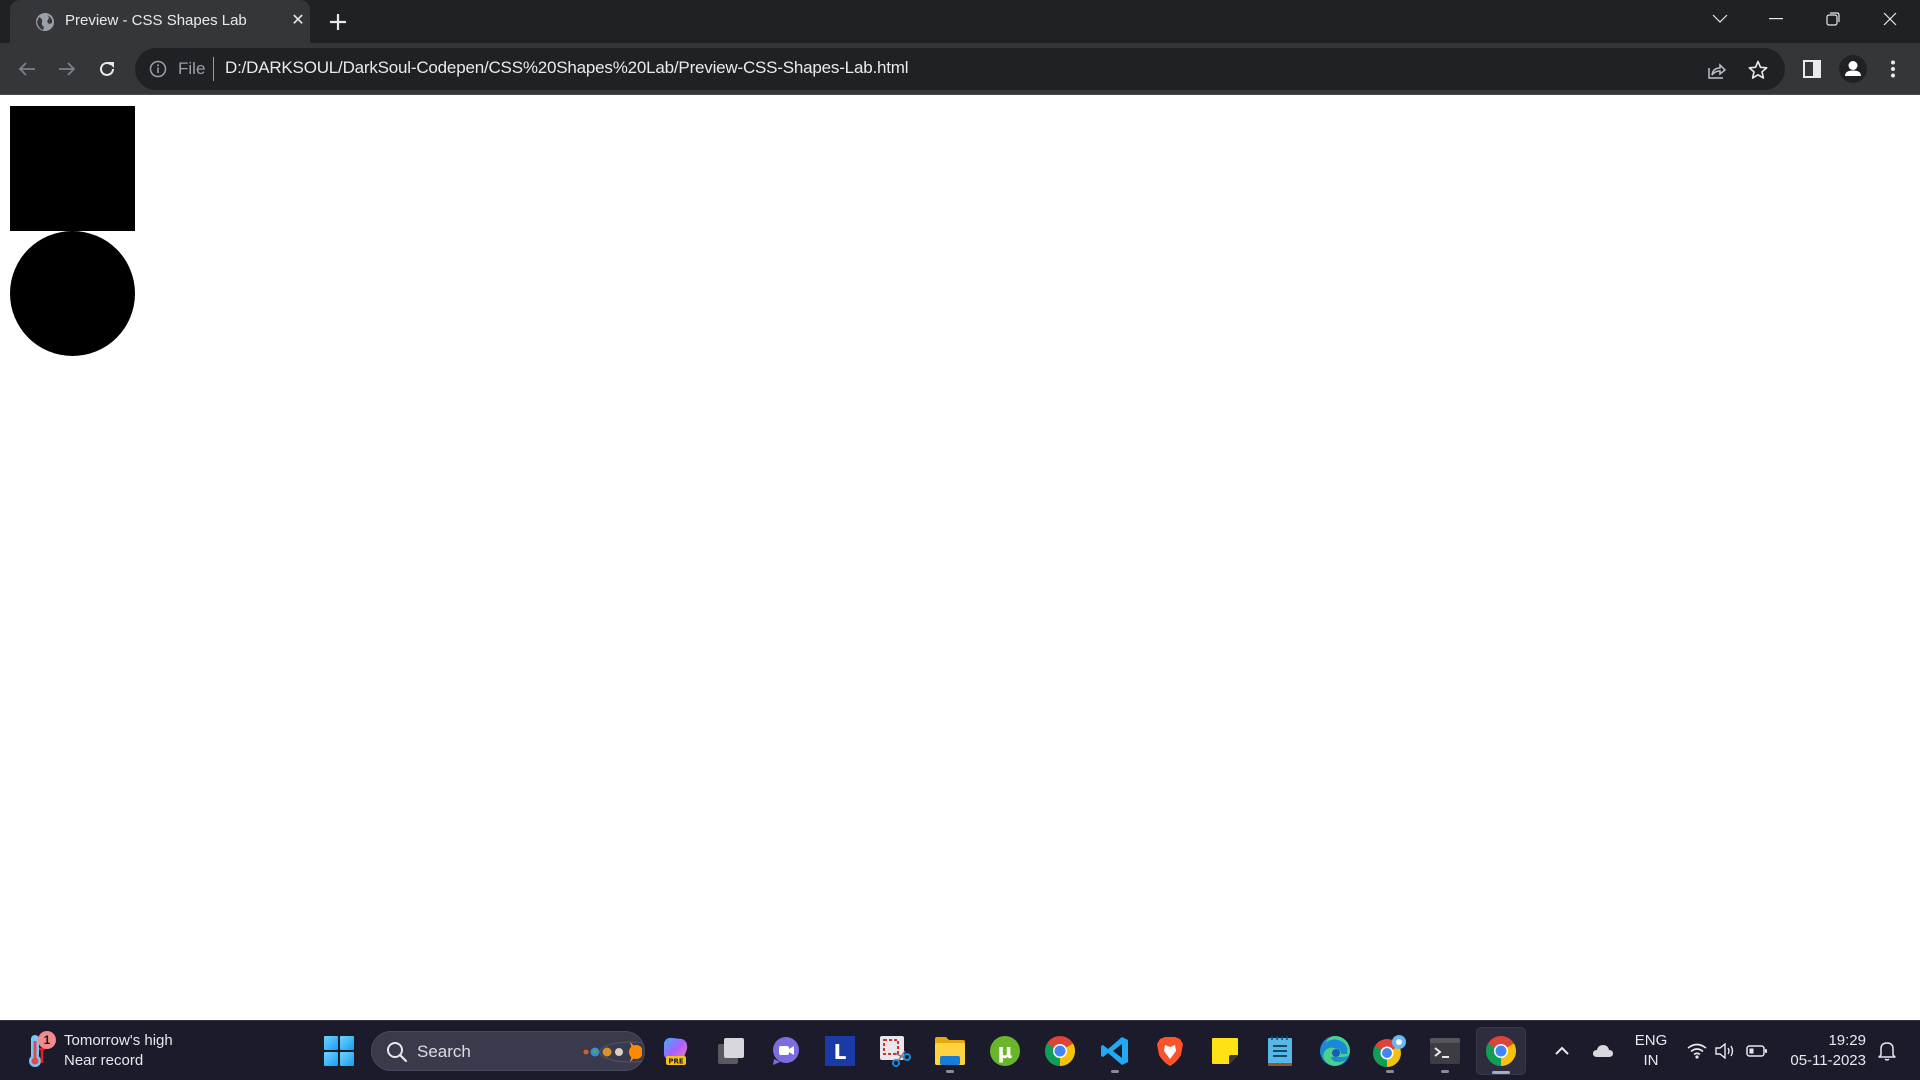 This screenshot has width=1920, height=1080. I want to click on chevron-up-icon, so click(1562, 1050).